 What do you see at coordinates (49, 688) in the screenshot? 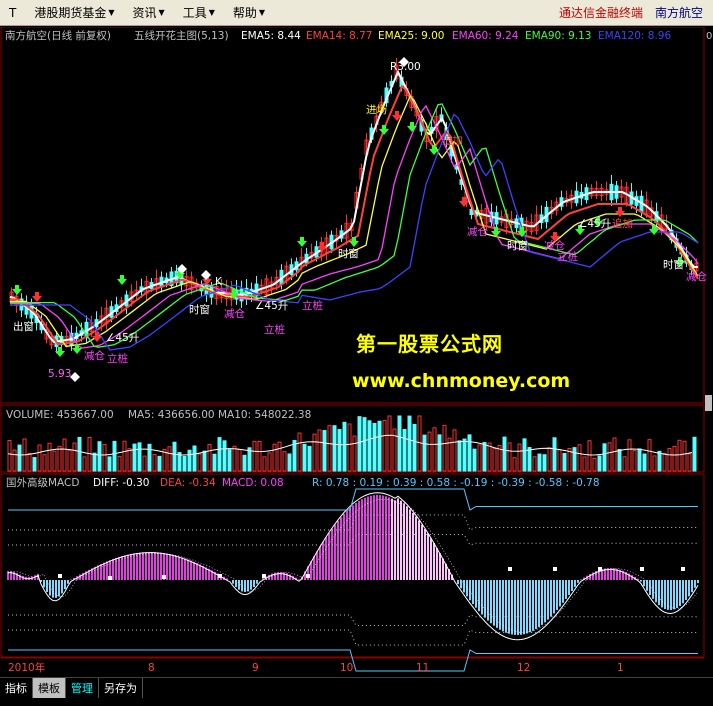
I see `tab-template: 模板` at bounding box center [49, 688].